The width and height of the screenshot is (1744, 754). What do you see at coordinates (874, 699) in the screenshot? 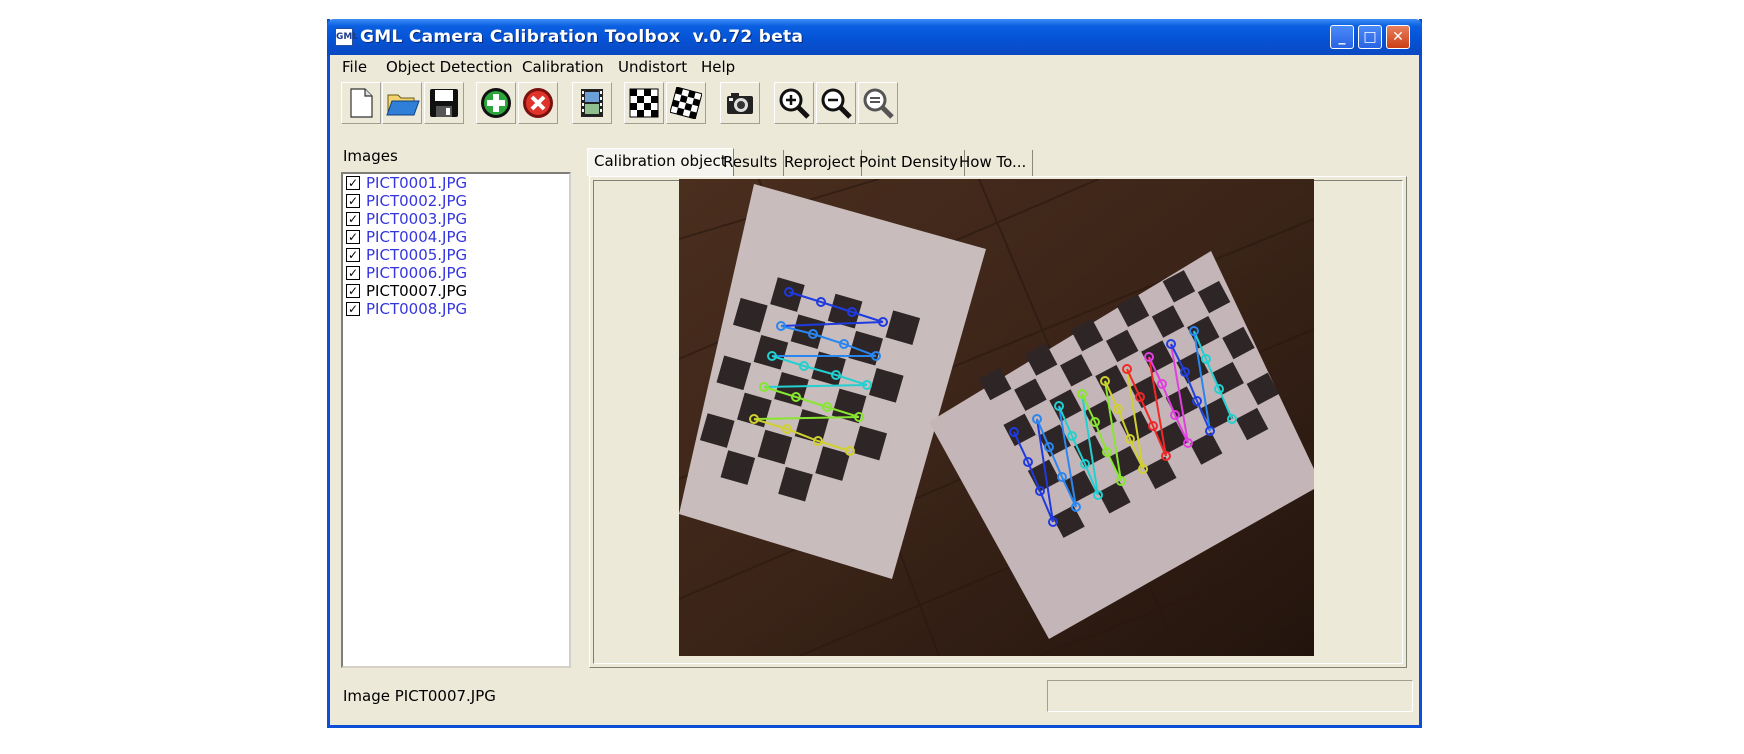
I see `status-bar: Image PICT0007.JPG` at bounding box center [874, 699].